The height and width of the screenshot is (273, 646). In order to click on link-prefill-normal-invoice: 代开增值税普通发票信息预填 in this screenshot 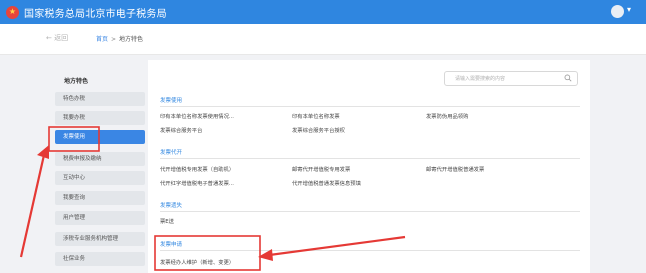, I will do `click(326, 183)`.